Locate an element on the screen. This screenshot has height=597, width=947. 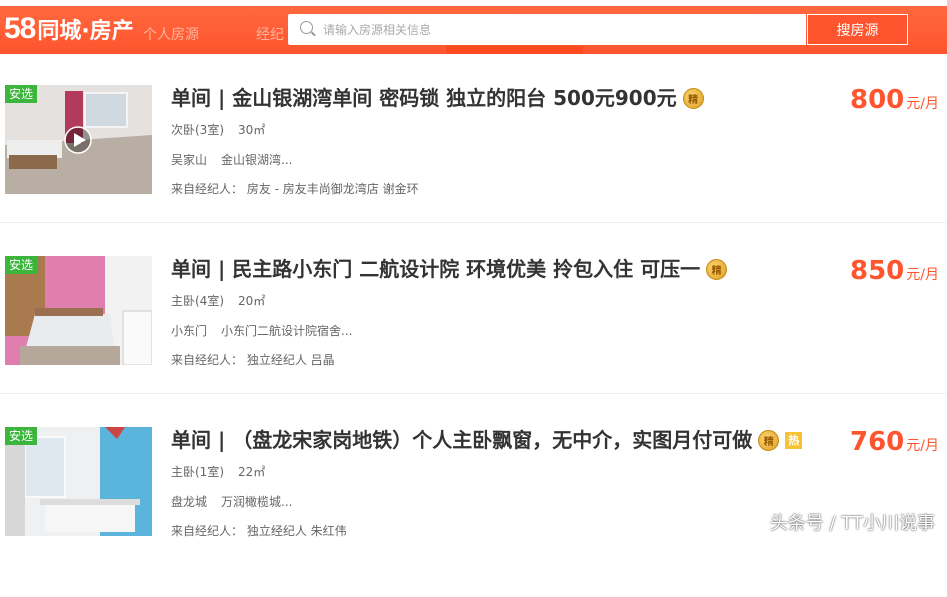
listing-title-row: 单间 | 金山银湖湾单间 密码锁 独立的阳台 500元900元 精 is located at coordinates (437, 98).